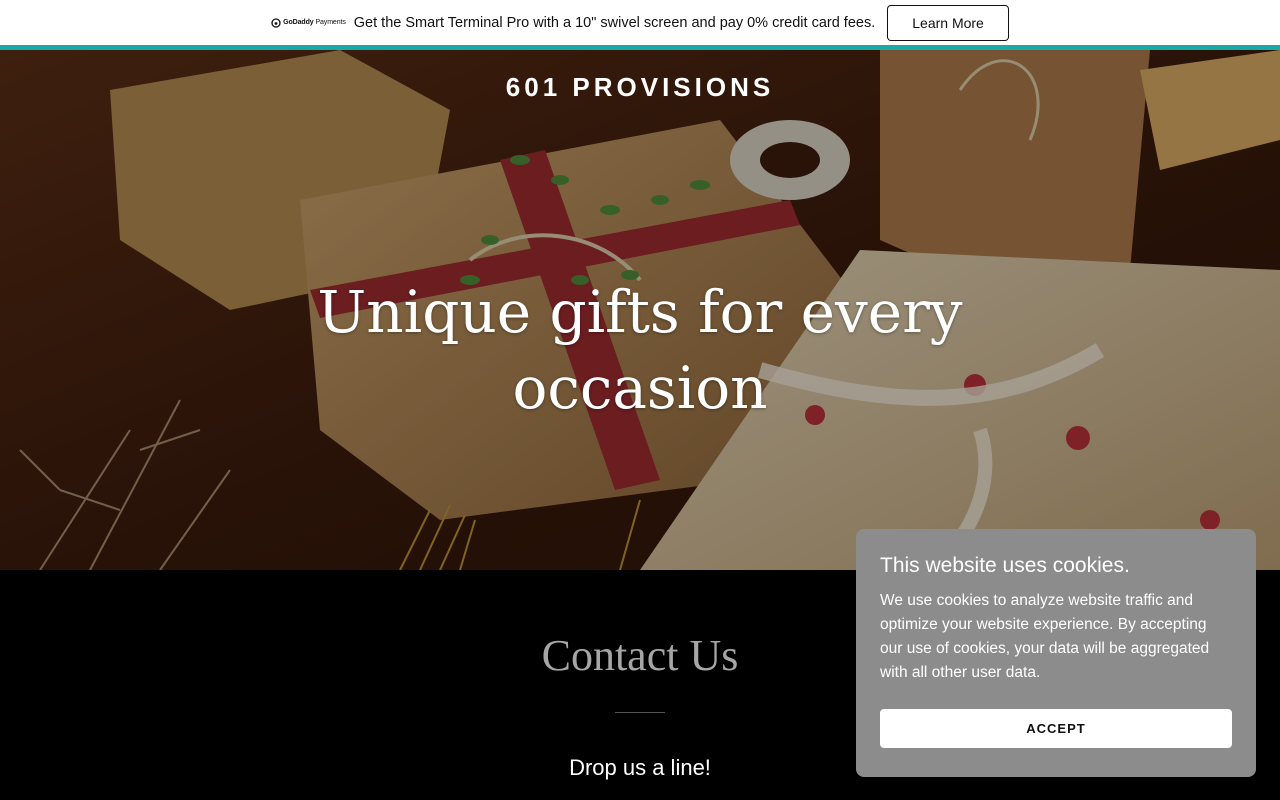 This screenshot has width=1280, height=800. Describe the element at coordinates (1005, 565) in the screenshot. I see `cookie-title: This website uses cookies.` at that location.